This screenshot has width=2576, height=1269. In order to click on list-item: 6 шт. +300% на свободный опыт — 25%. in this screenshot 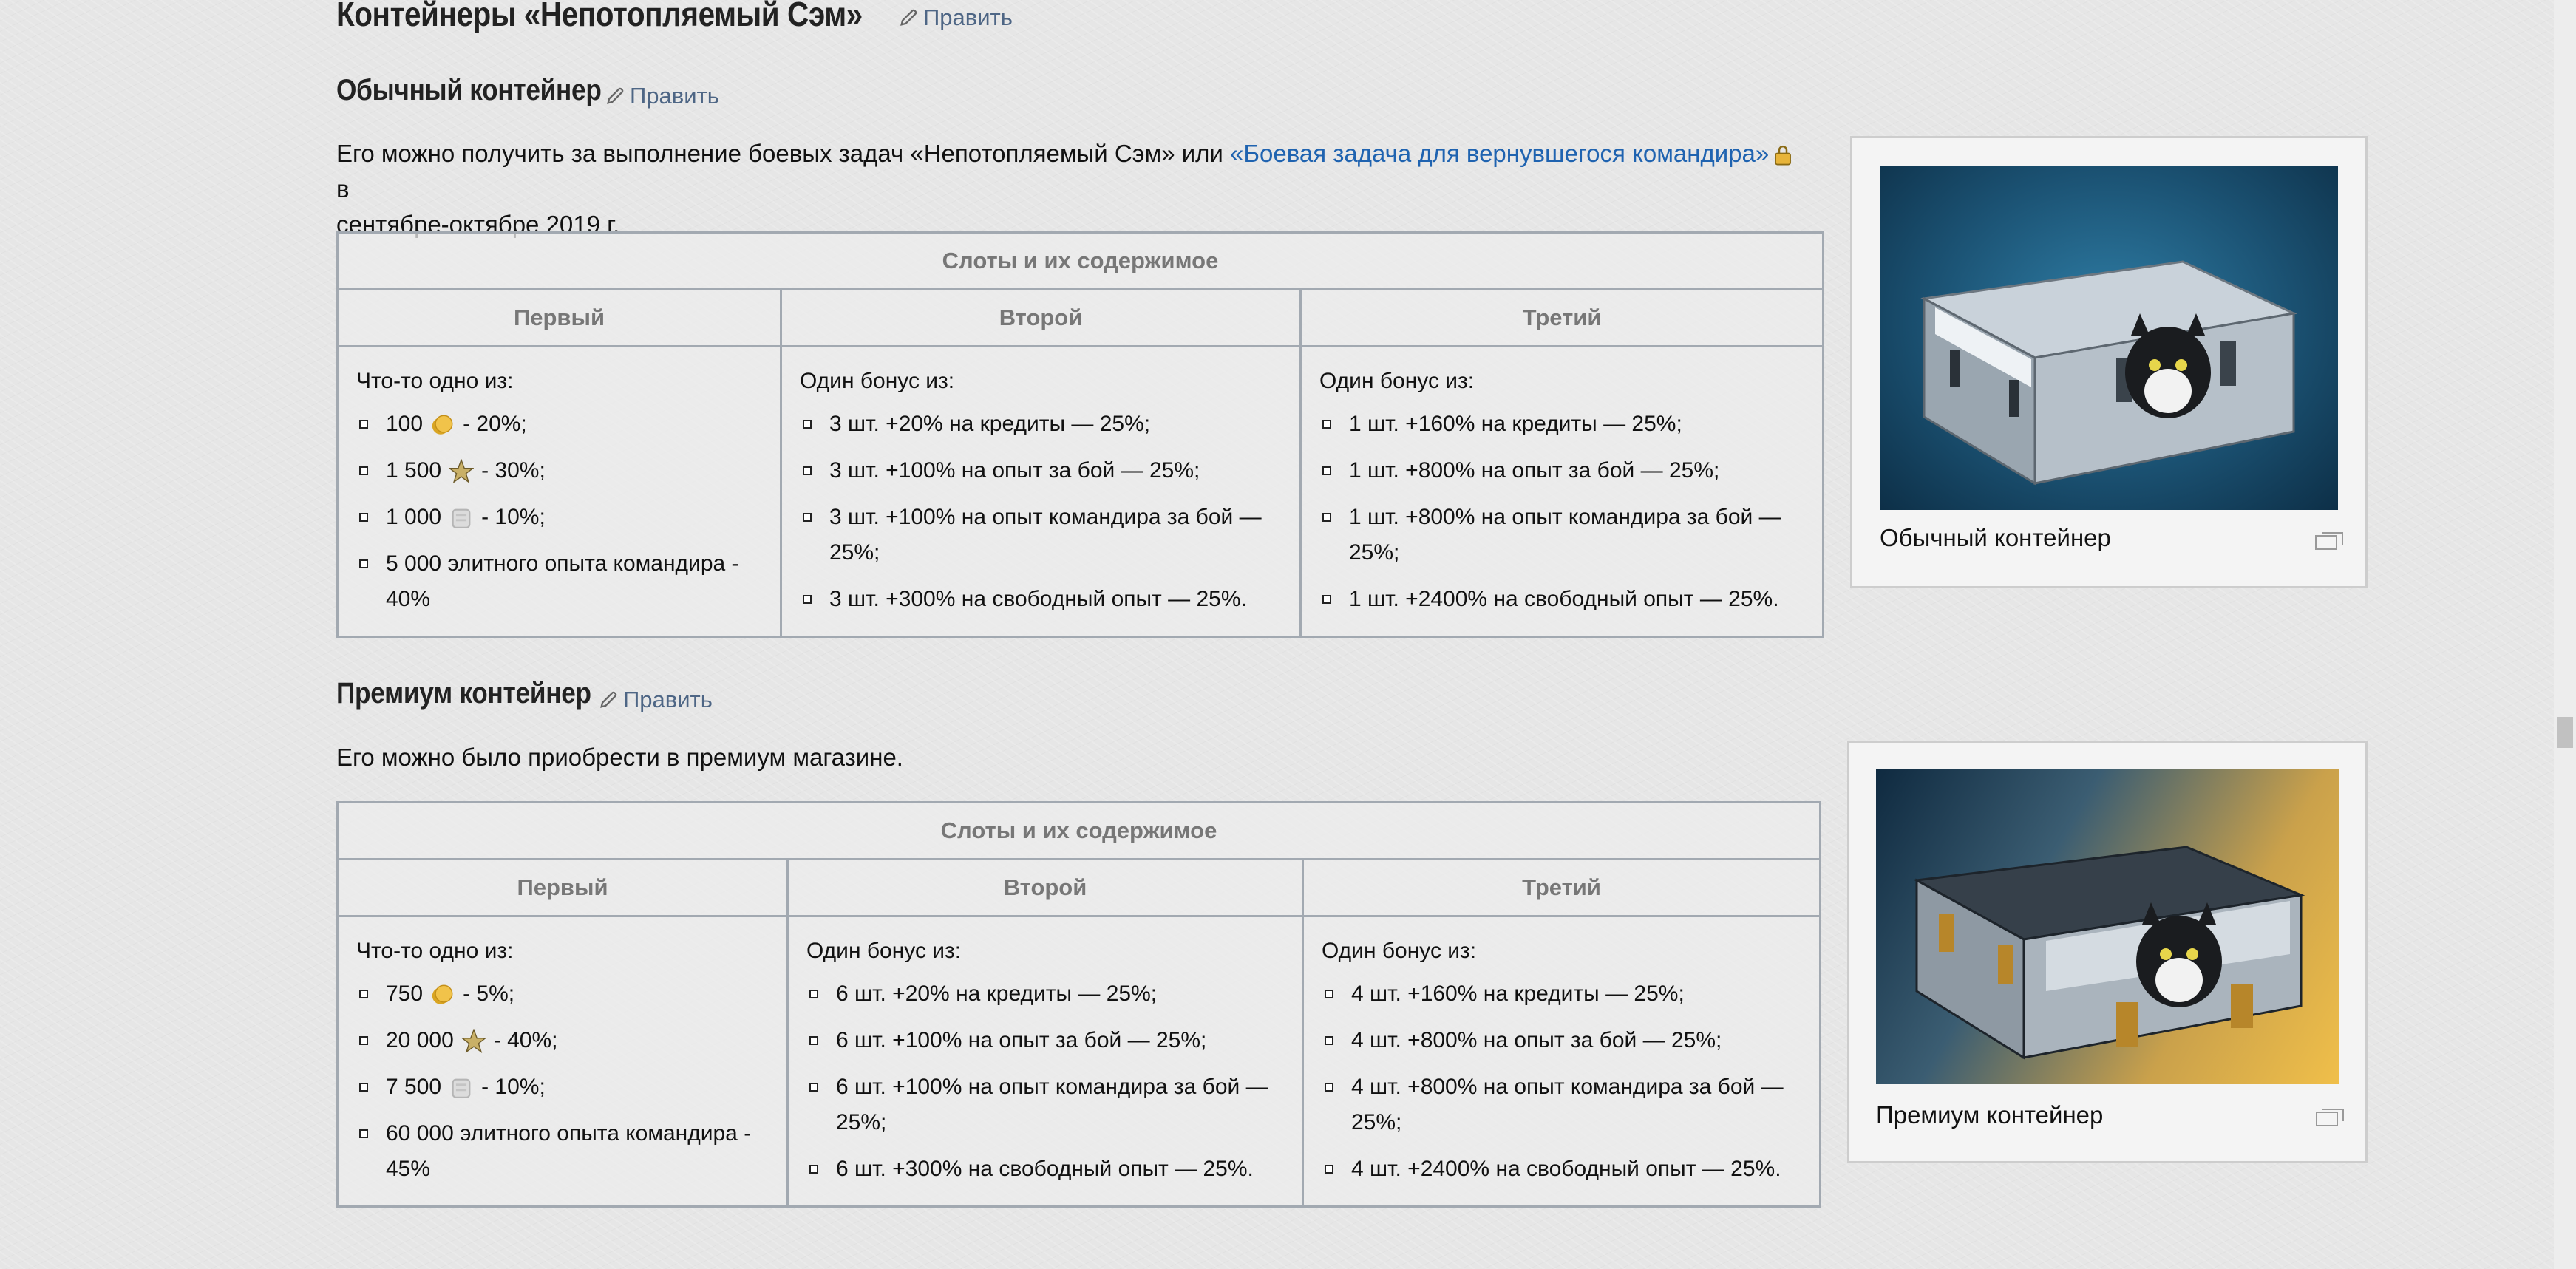, I will do `click(1045, 1169)`.